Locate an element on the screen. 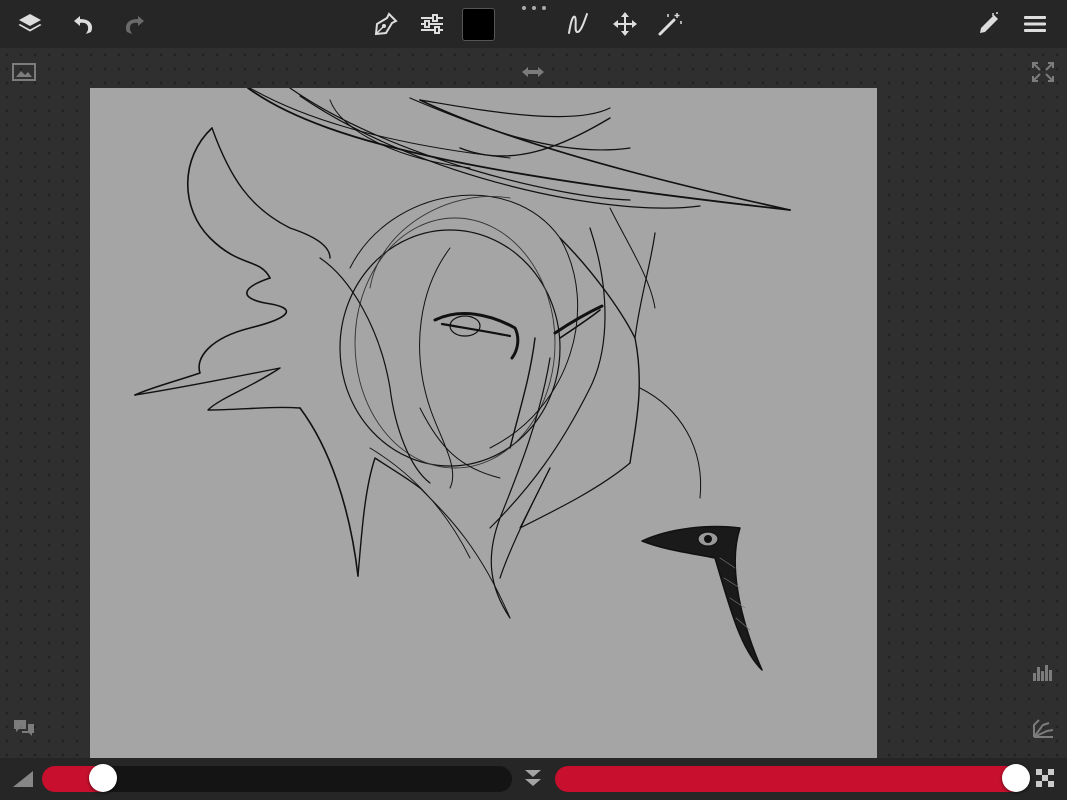 The width and height of the screenshot is (1067, 800). layers-icon is located at coordinates (30, 24).